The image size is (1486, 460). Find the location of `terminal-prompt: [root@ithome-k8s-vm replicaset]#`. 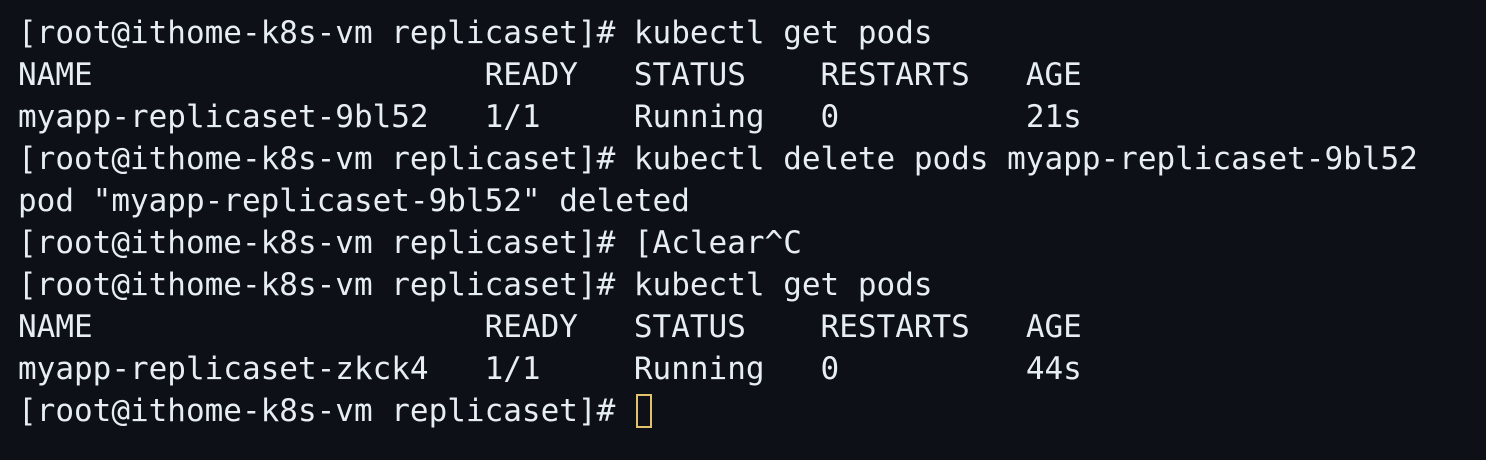

terminal-prompt: [root@ithome-k8s-vm replicaset]# is located at coordinates (326, 411).